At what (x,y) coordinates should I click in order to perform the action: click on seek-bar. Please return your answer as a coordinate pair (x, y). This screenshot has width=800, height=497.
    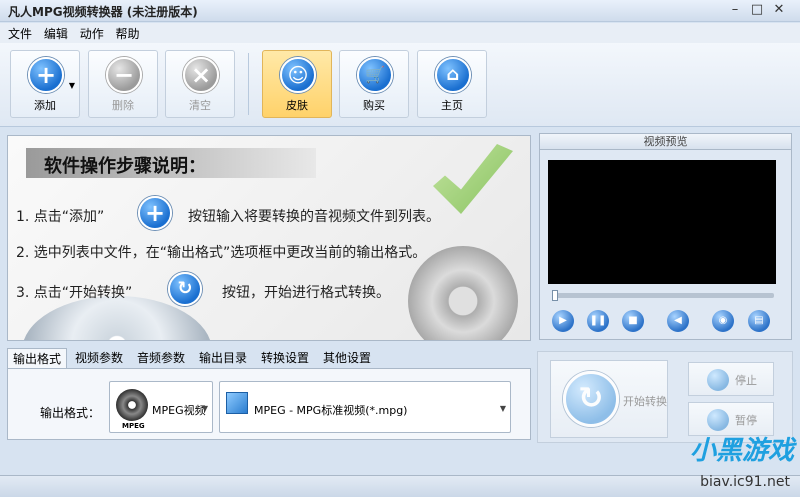
    Looking at the image, I should click on (663, 295).